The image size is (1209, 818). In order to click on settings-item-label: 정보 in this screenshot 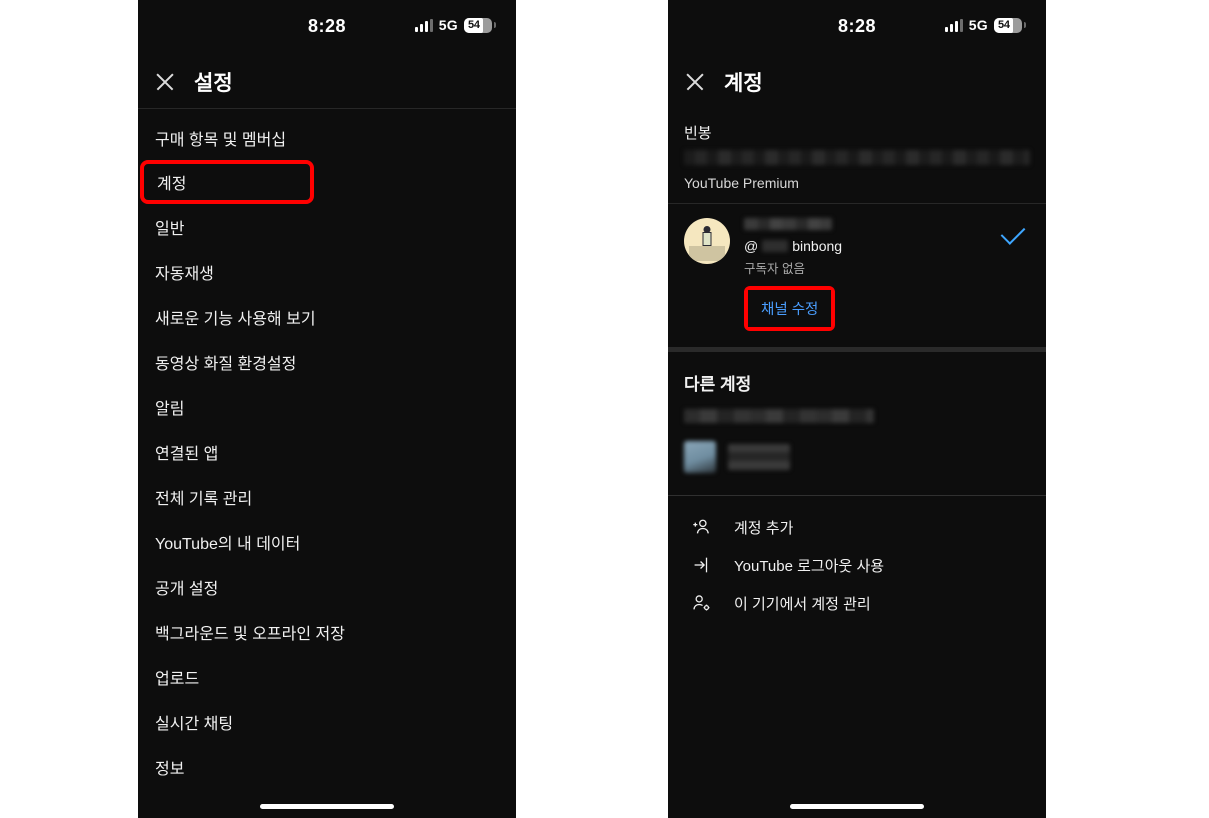, I will do `click(170, 769)`.